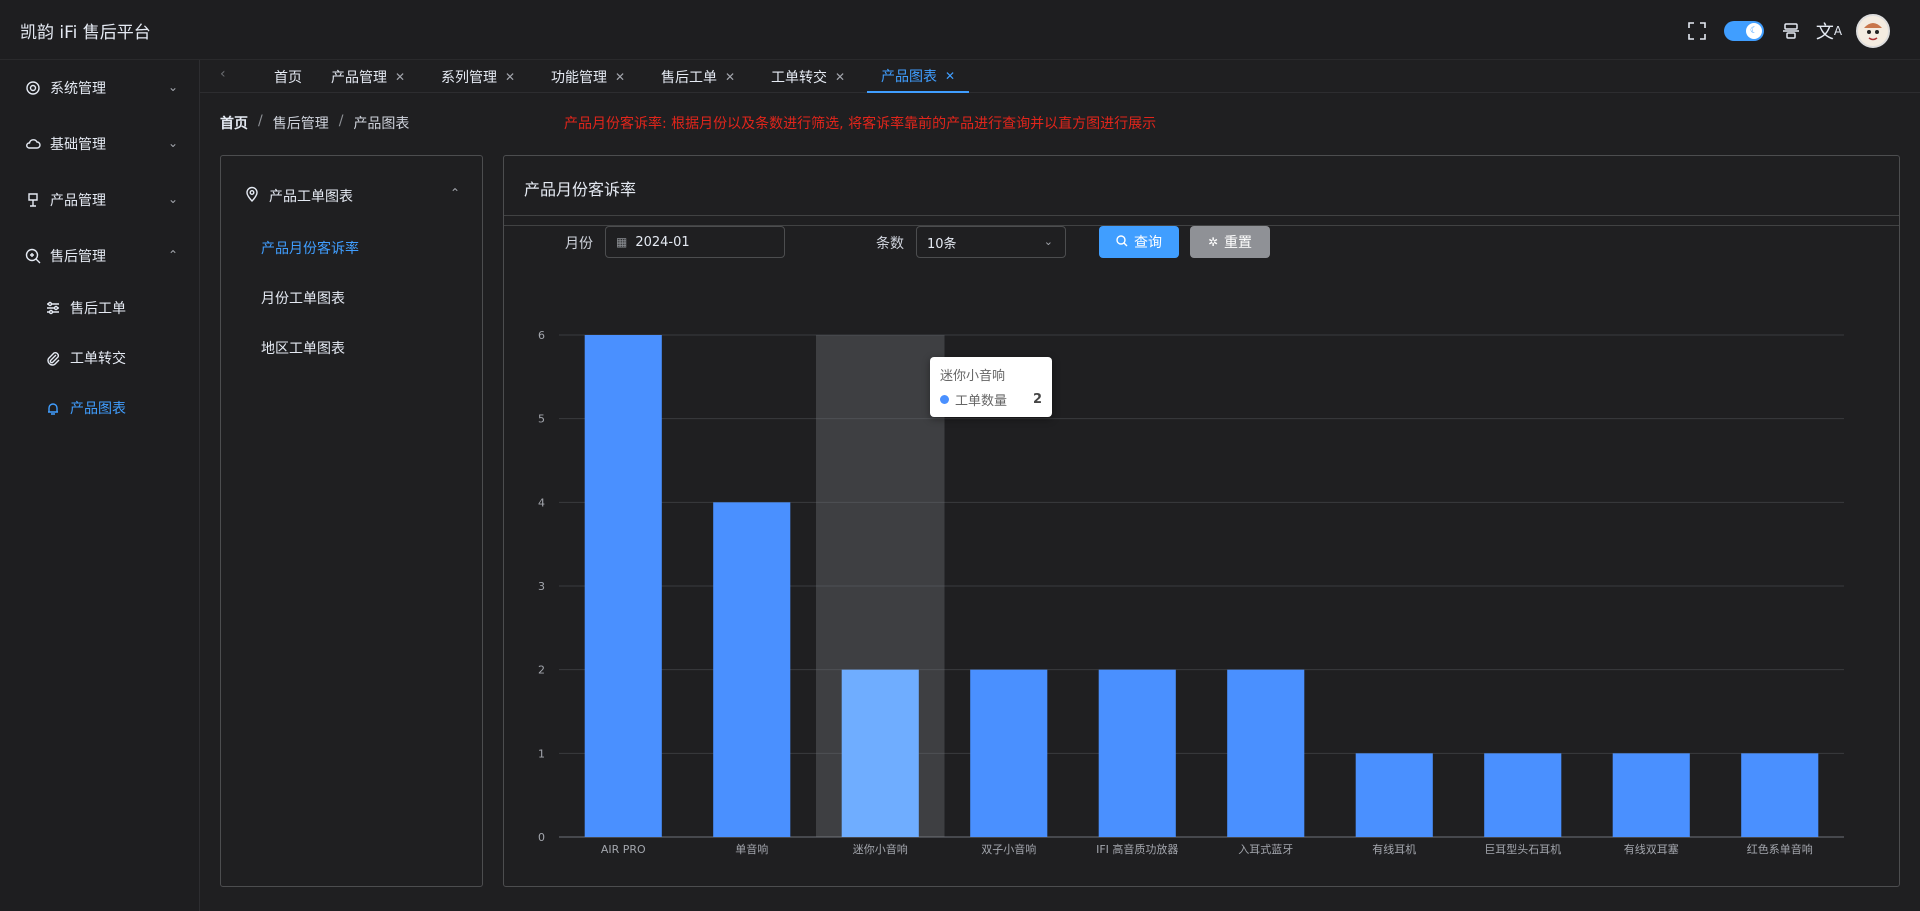 This screenshot has height=911, width=1920. What do you see at coordinates (85, 33) in the screenshot?
I see `app-title: 凯韵 iFi 售后平台` at bounding box center [85, 33].